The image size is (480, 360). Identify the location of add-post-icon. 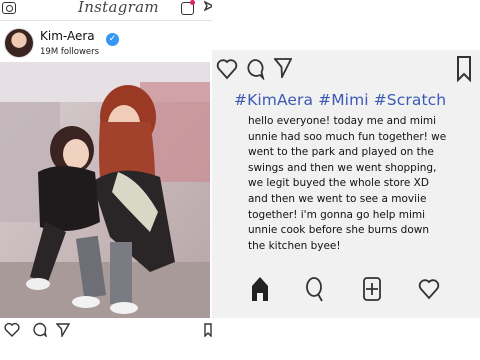
(372, 291).